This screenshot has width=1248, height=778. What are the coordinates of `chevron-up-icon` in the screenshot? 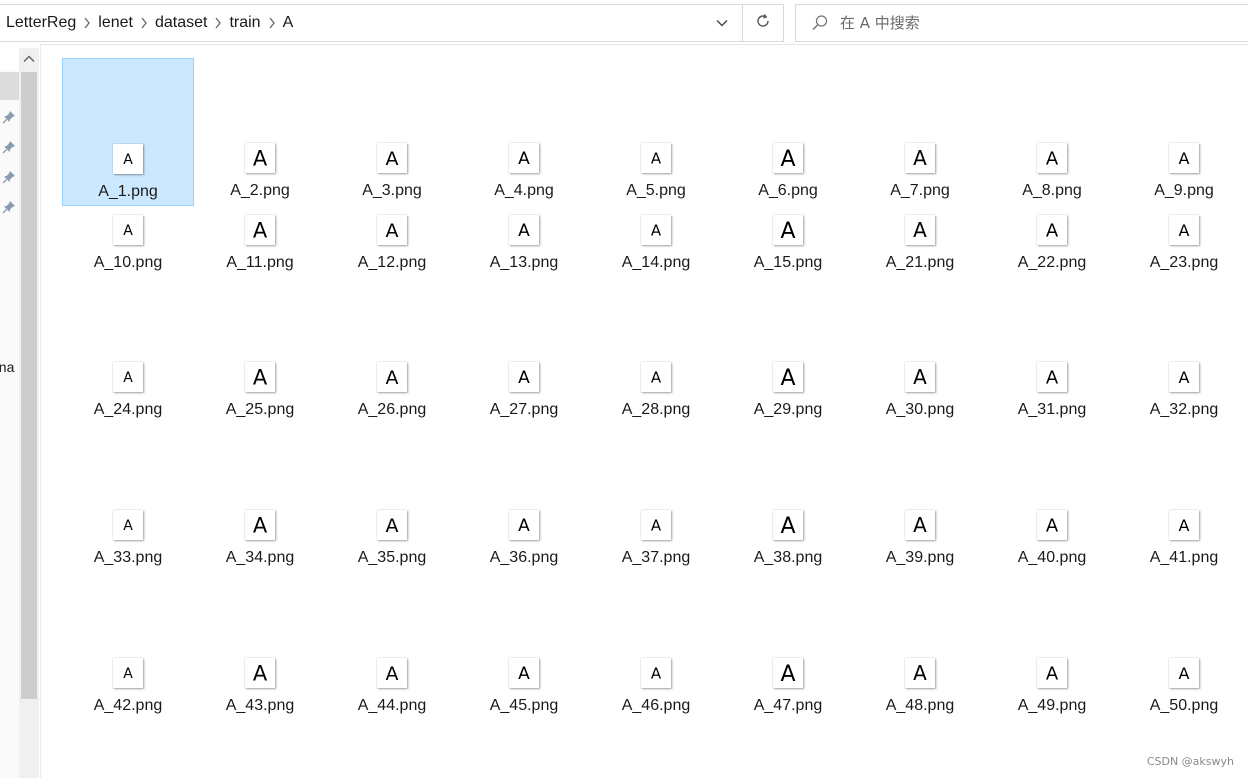 It's located at (29, 59).